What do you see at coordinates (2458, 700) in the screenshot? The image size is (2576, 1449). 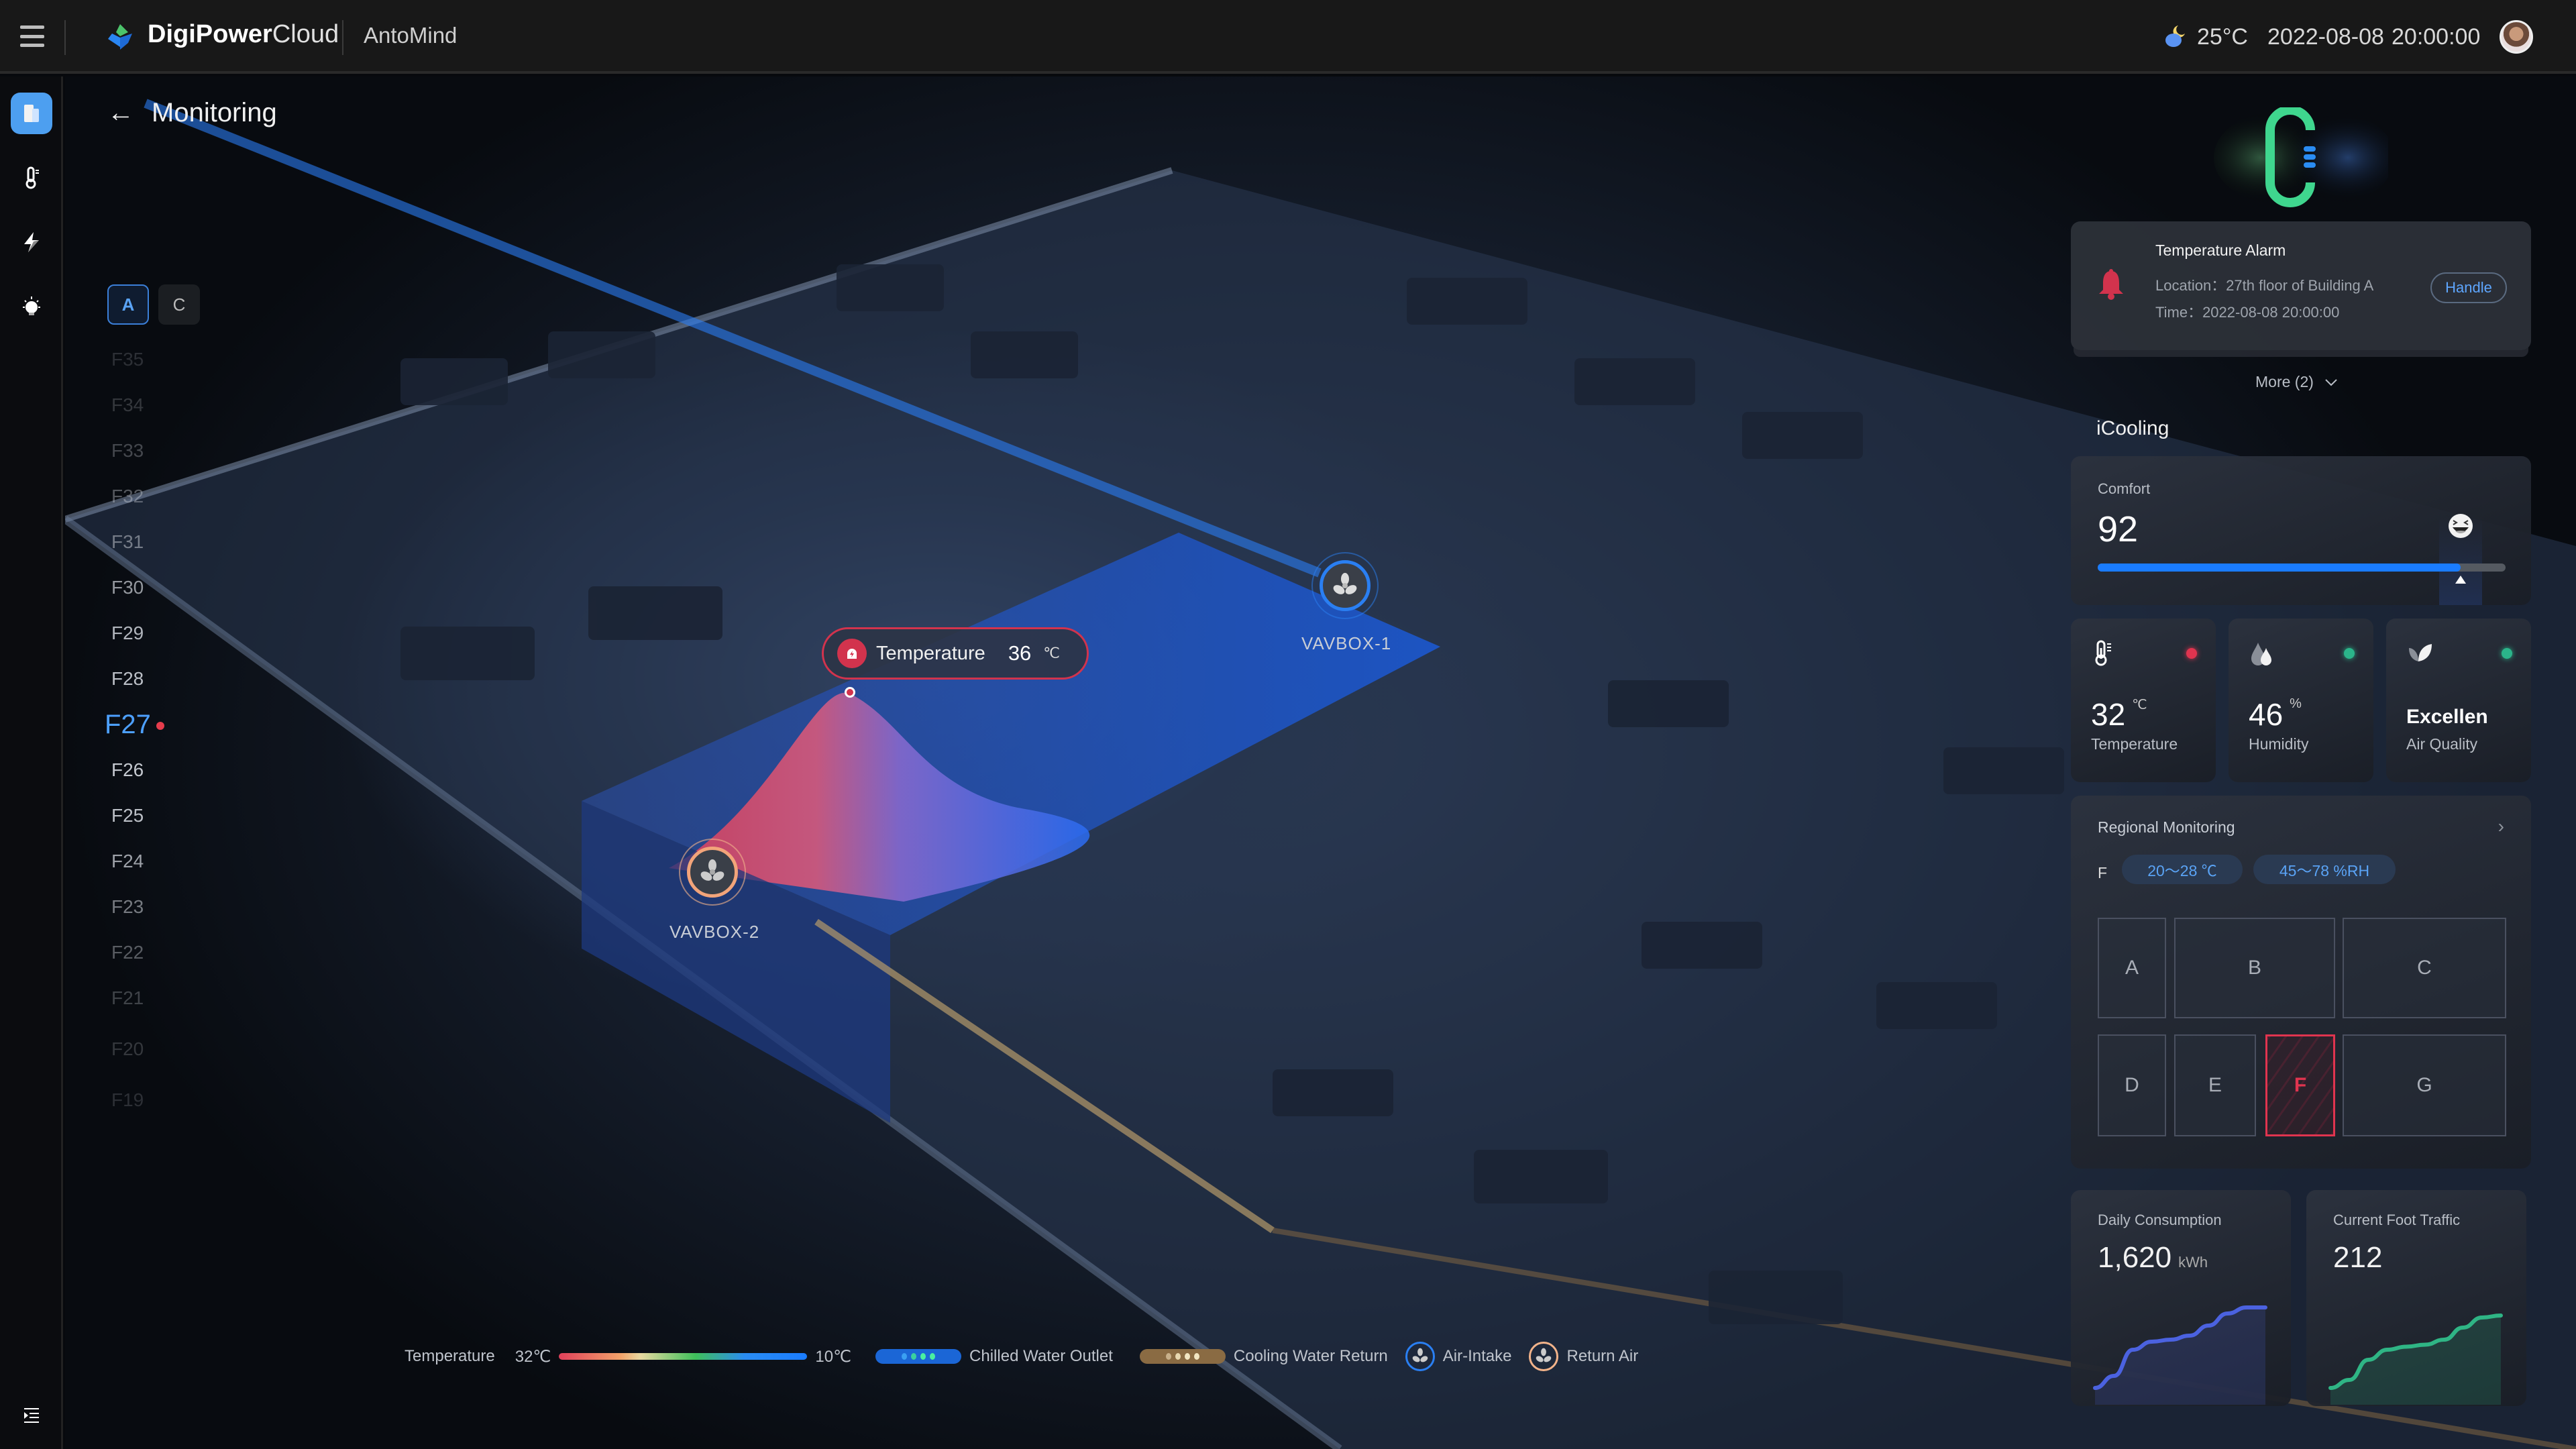 I see `air-quality-metric-card: Excellen Air Quality` at bounding box center [2458, 700].